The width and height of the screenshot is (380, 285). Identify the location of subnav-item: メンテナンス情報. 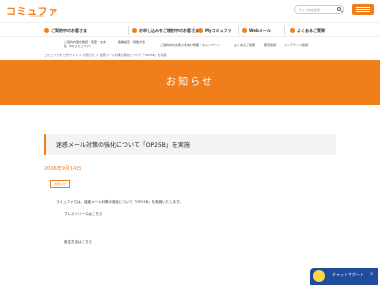
(296, 45).